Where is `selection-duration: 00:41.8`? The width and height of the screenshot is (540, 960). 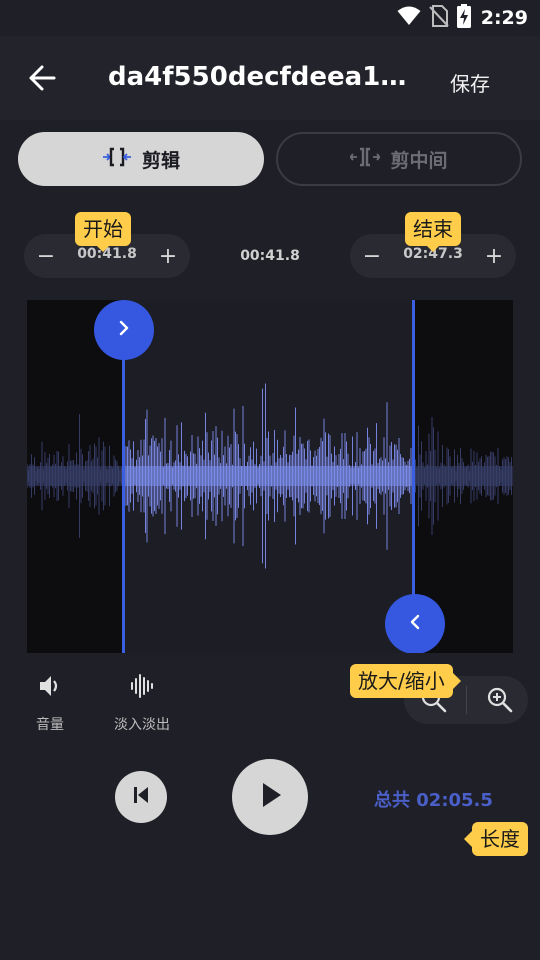
selection-duration: 00:41.8 is located at coordinates (270, 256).